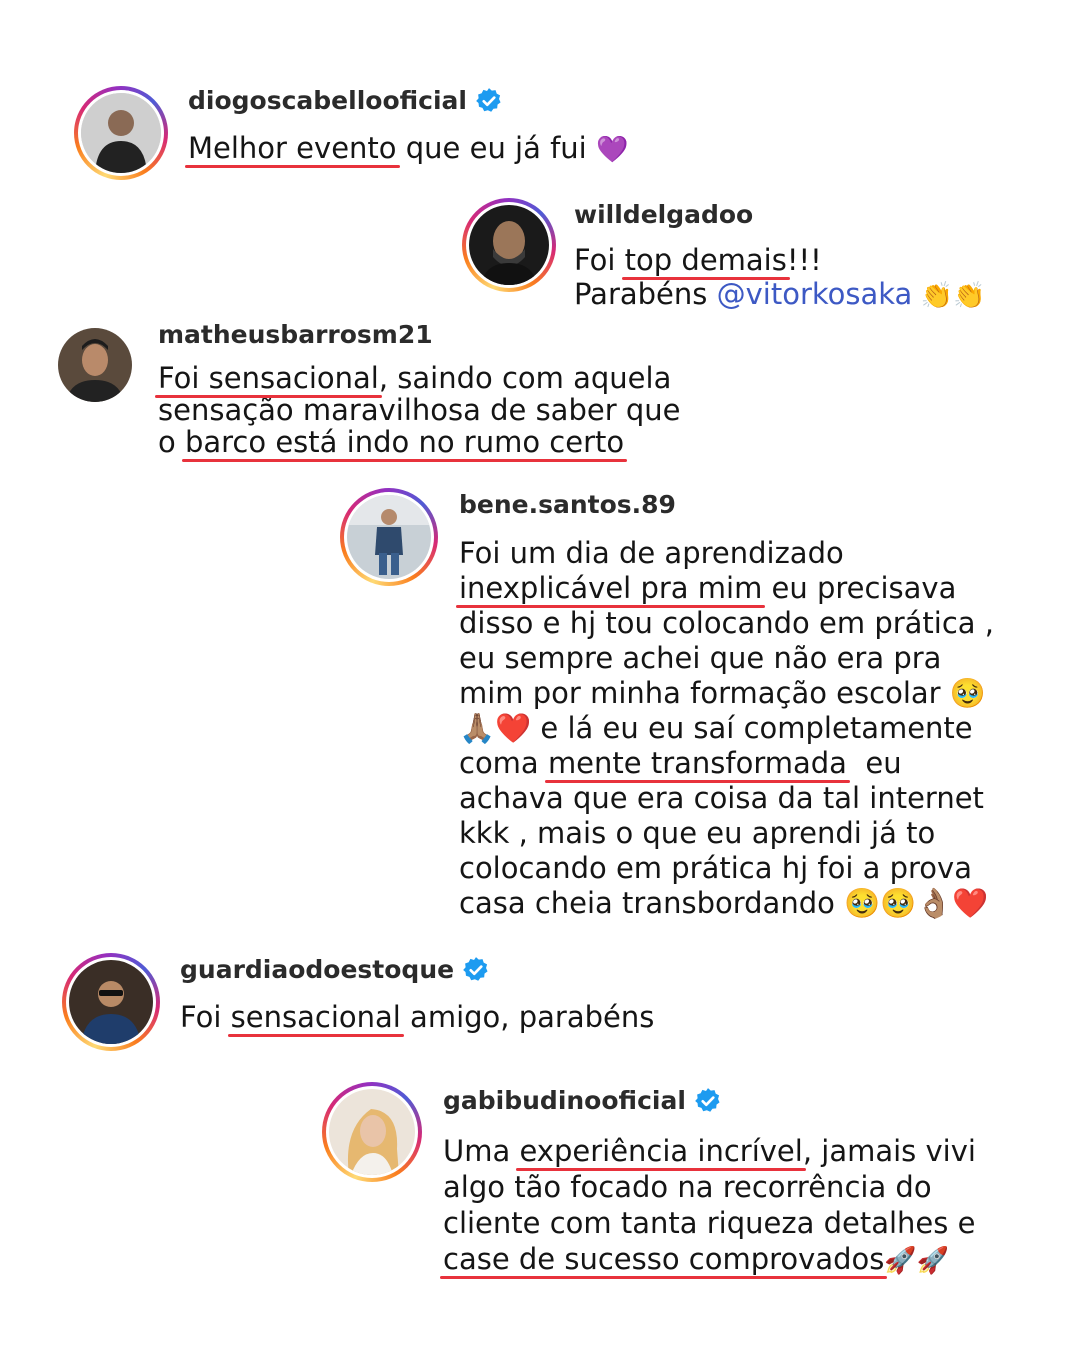  What do you see at coordinates (345, 100) in the screenshot?
I see `username: diogoscabellooficial` at bounding box center [345, 100].